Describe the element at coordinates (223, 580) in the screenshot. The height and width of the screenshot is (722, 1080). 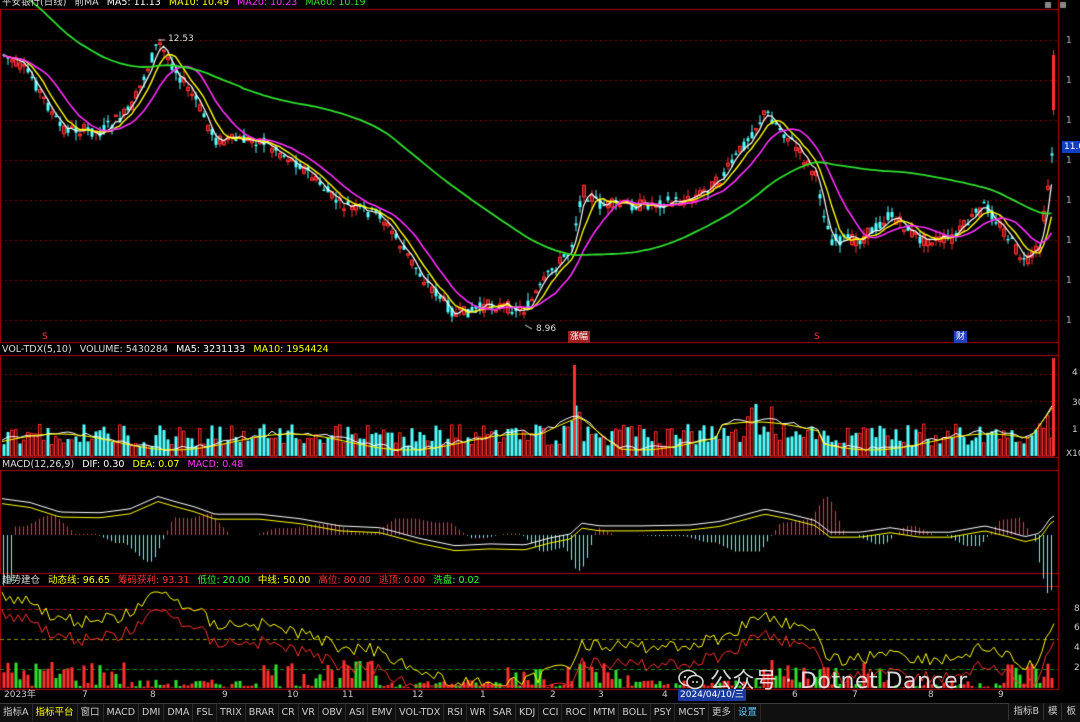
I see `indicator-low: 低位: 20.00` at that location.